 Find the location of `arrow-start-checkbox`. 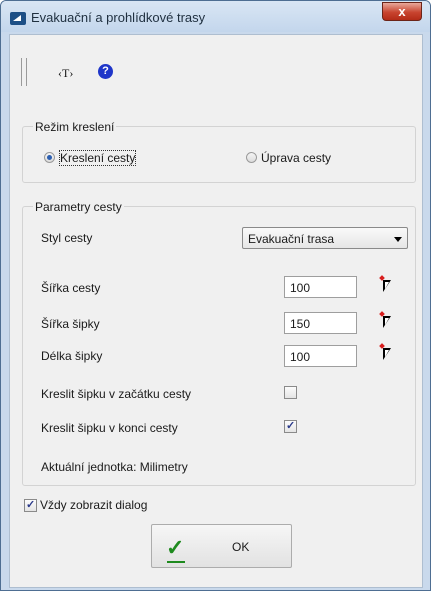

arrow-start-checkbox is located at coordinates (290, 392).